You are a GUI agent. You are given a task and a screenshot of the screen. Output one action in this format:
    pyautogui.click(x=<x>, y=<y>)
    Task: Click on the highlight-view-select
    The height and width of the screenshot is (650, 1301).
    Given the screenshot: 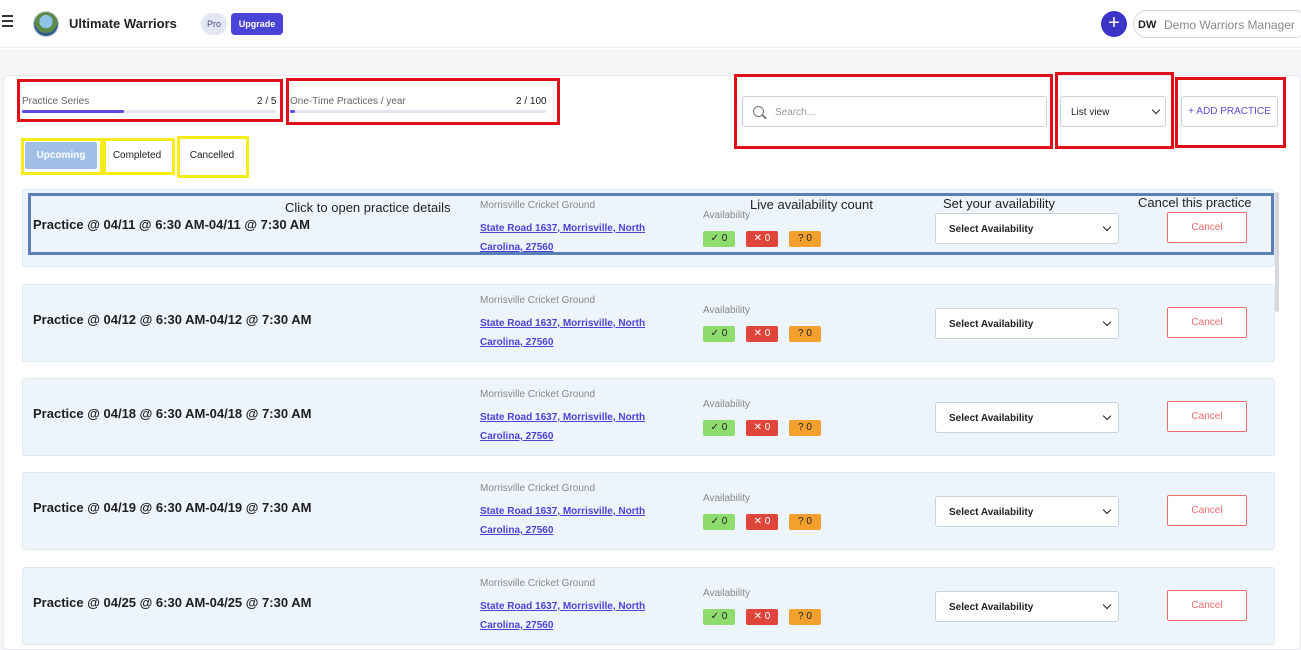 What is the action you would take?
    pyautogui.click(x=1114, y=110)
    